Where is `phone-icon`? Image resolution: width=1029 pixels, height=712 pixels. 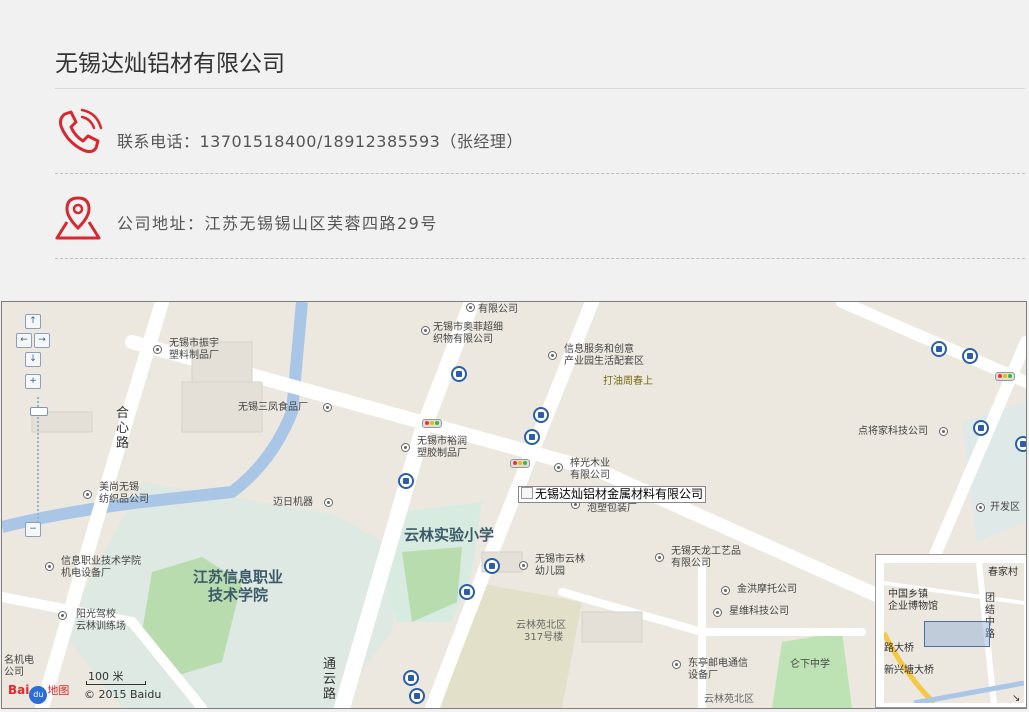
phone-icon is located at coordinates (79, 134).